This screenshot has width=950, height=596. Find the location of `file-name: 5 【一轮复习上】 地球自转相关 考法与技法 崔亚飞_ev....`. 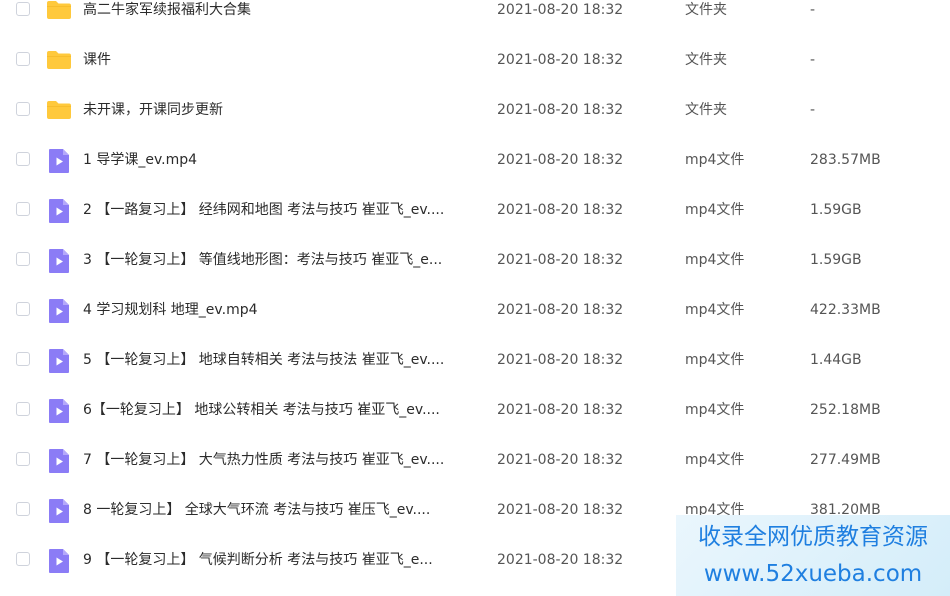

file-name: 5 【一轮复习上】 地球自转相关 考法与技法 崔亚飞_ev.... is located at coordinates (280, 360).